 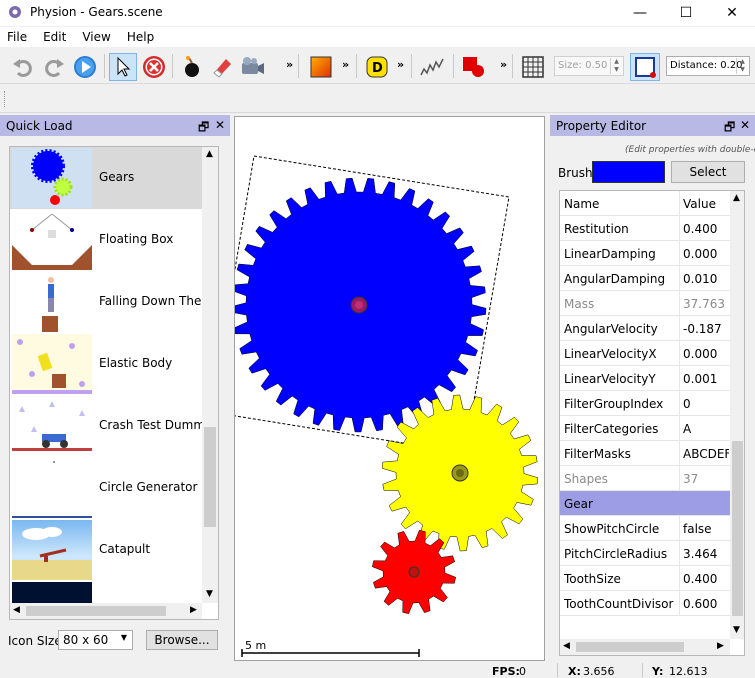 What do you see at coordinates (706, 279) in the screenshot?
I see `property-value: 0.010` at bounding box center [706, 279].